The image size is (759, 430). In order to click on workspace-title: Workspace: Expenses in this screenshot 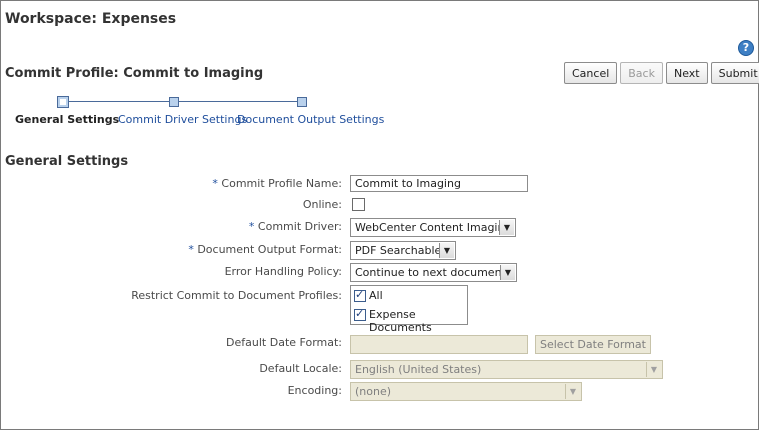, I will do `click(91, 19)`.